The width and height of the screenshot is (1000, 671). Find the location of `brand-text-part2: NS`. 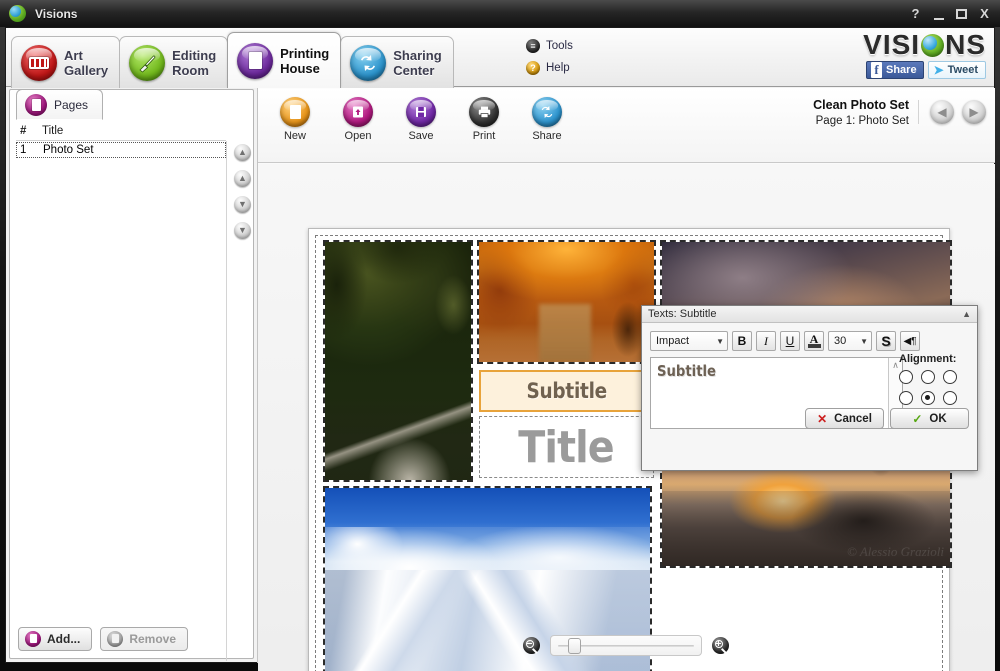

brand-text-part2: NS is located at coordinates (965, 44).